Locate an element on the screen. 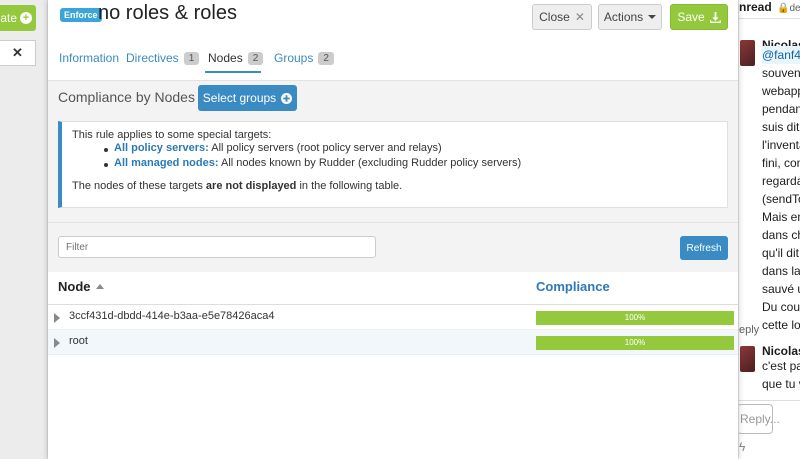 This screenshot has height=459, width=800. save-button-label: Save is located at coordinates (691, 17).